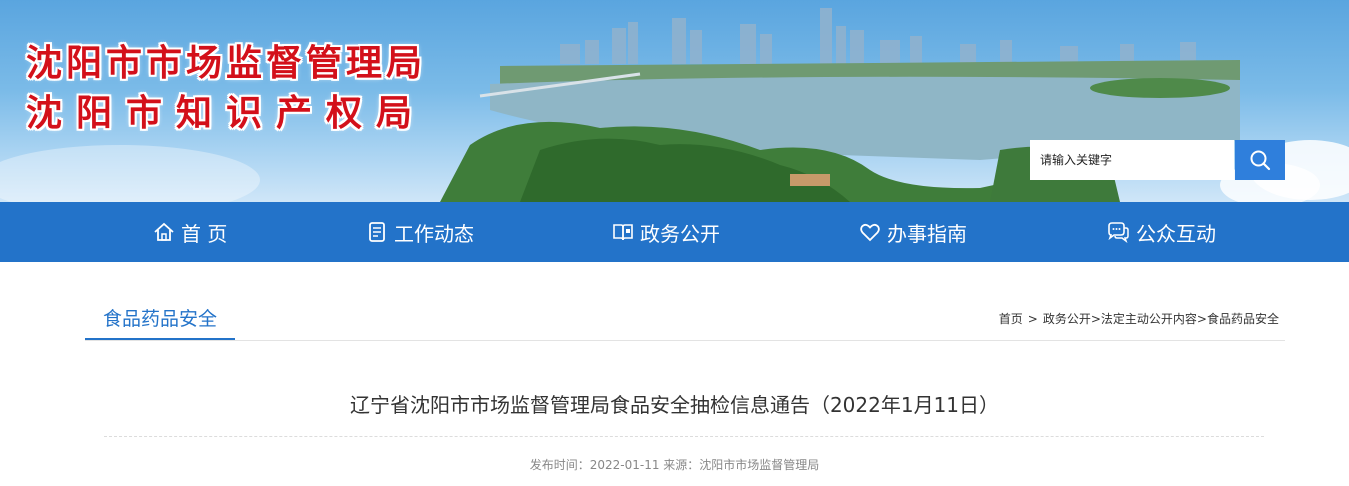 Image resolution: width=1349 pixels, height=486 pixels. I want to click on title-divider, so click(684, 436).